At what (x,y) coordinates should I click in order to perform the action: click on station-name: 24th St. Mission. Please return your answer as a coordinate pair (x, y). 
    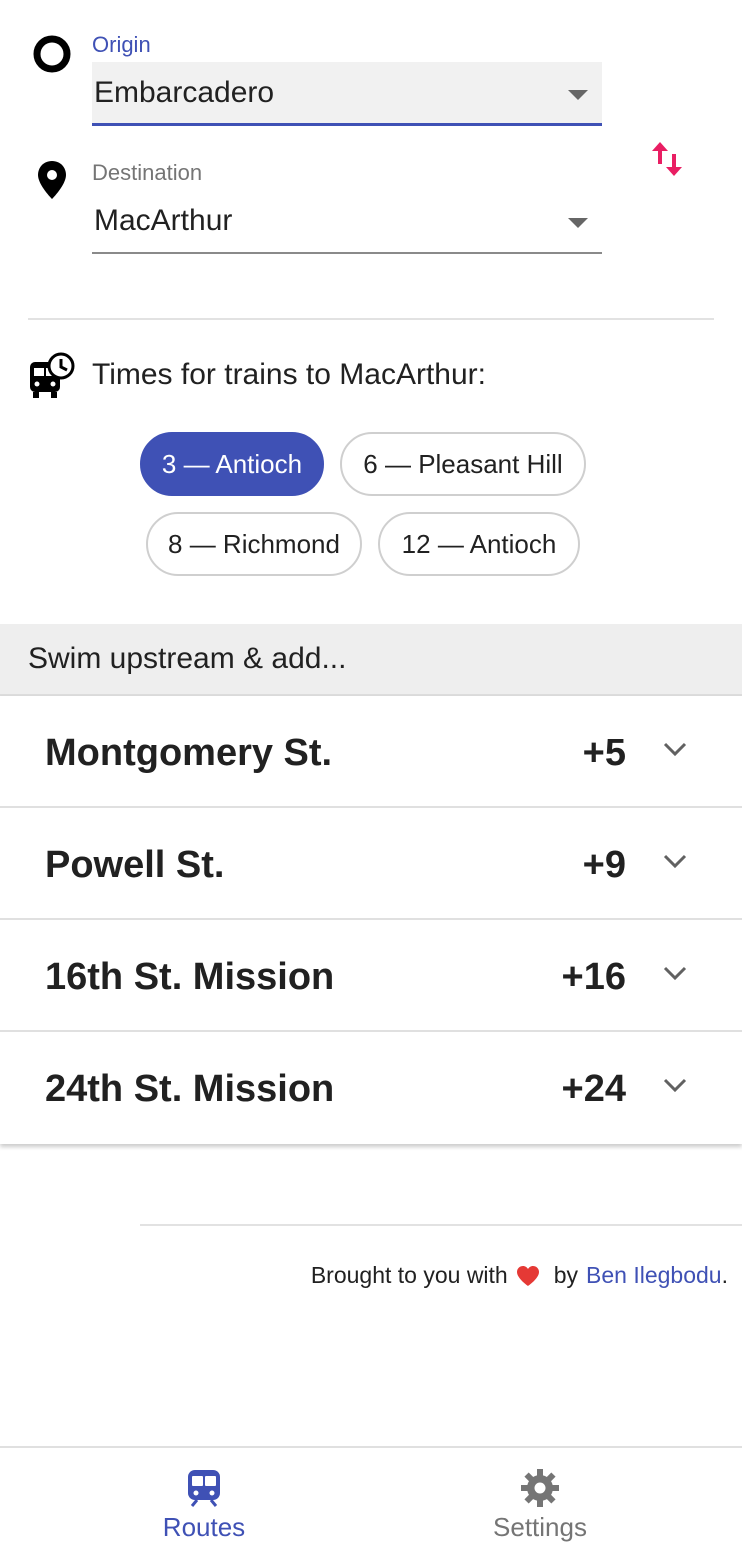
    Looking at the image, I should click on (190, 1089).